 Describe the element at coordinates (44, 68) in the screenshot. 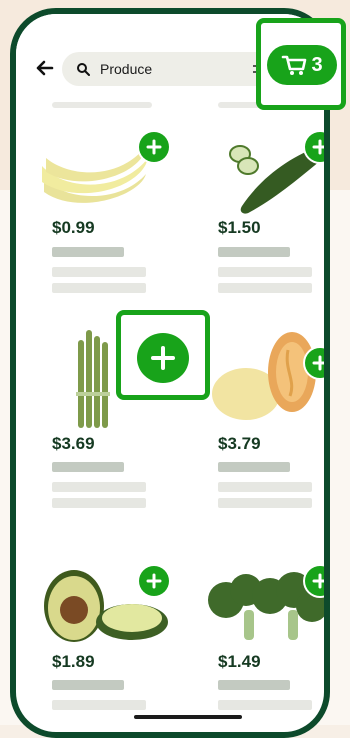

I see `back-arrow-icon` at that location.